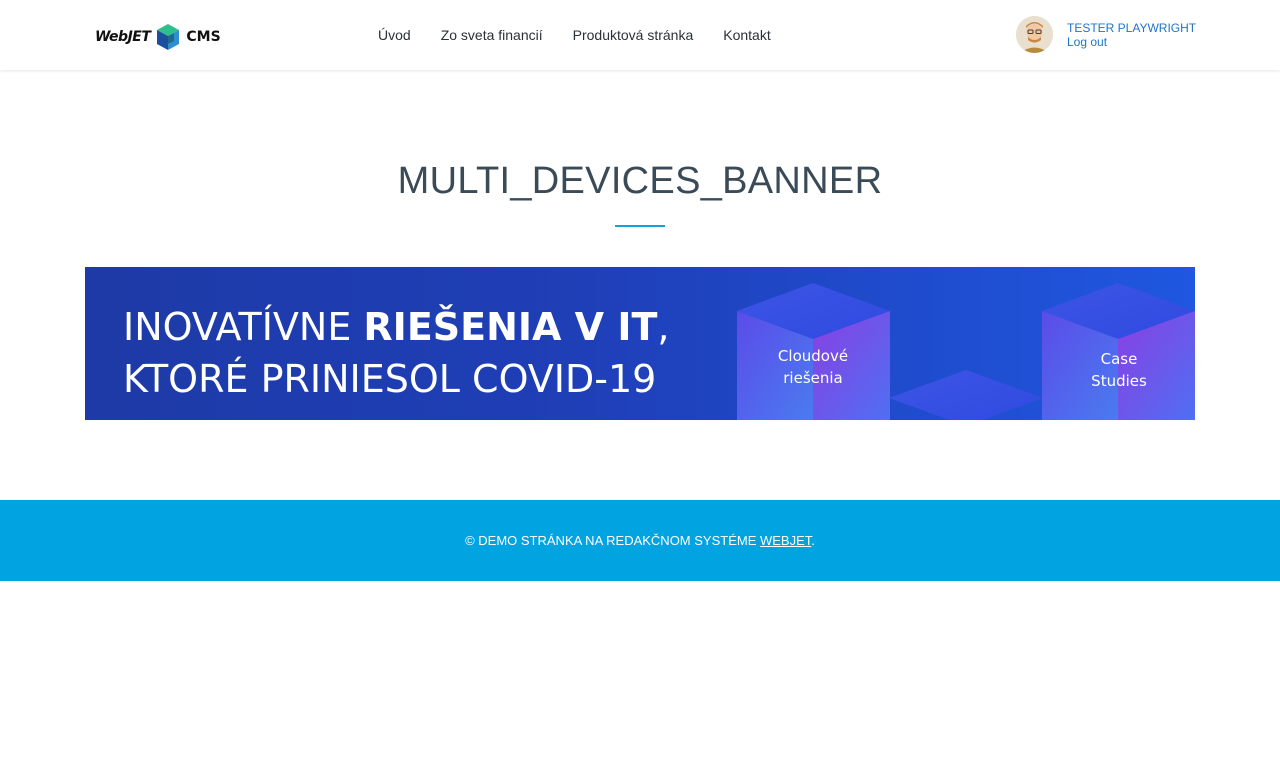 The width and height of the screenshot is (1280, 760). What do you see at coordinates (612, 540) in the screenshot?
I see `footer-copyright-text: © DEMO STRÁNKA NA REDAKČNOM SYSTÉME` at bounding box center [612, 540].